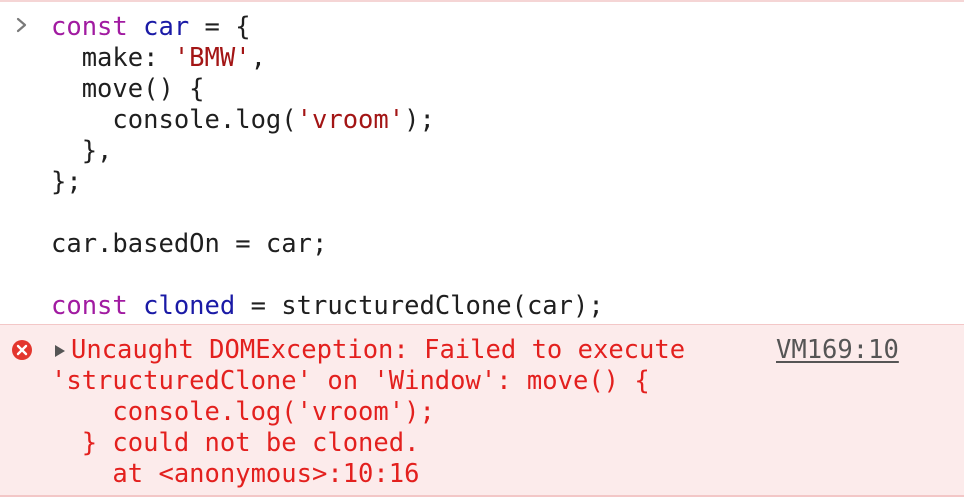 The height and width of the screenshot is (500, 964). Describe the element at coordinates (327, 306) in the screenshot. I see `code-line-10: const cloned = structuredClone(car);` at that location.